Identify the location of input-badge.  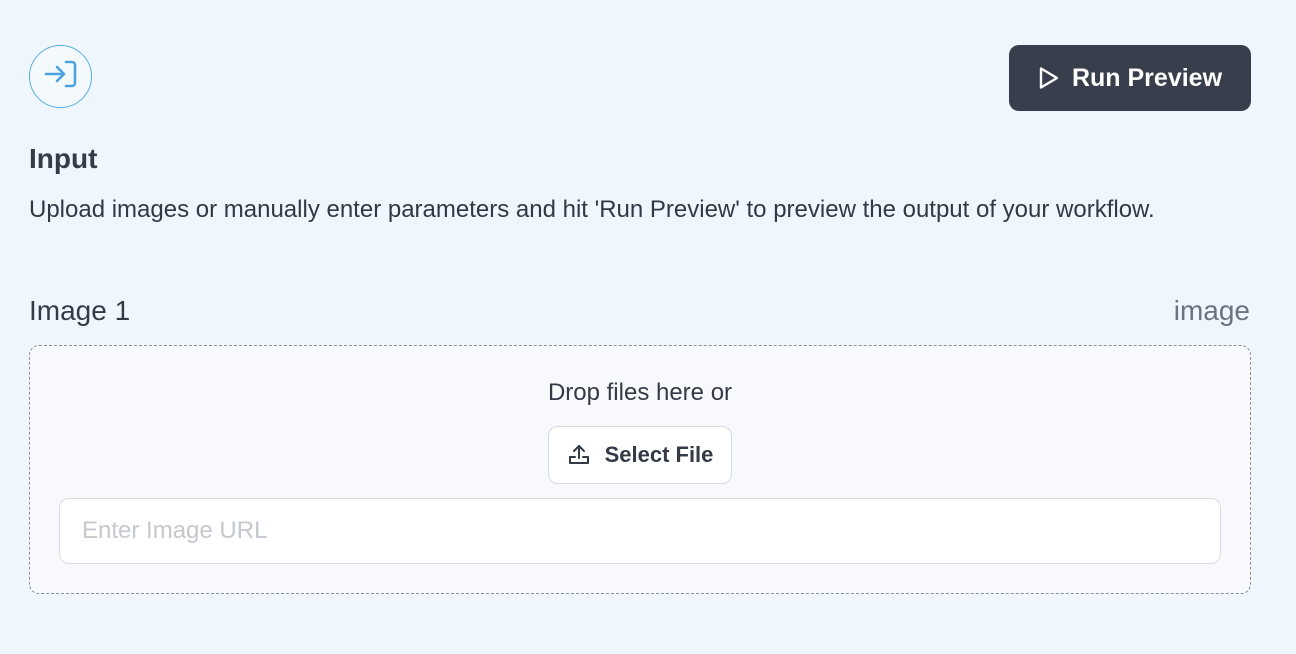
(60, 76).